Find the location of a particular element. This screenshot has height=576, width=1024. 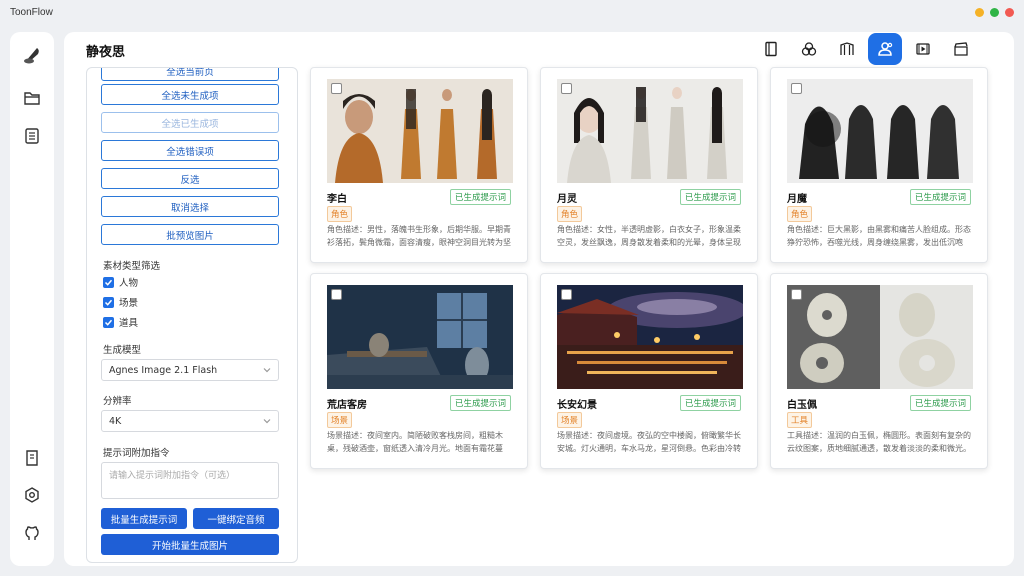

select-generated-button: 全选已生成项 is located at coordinates (190, 122).